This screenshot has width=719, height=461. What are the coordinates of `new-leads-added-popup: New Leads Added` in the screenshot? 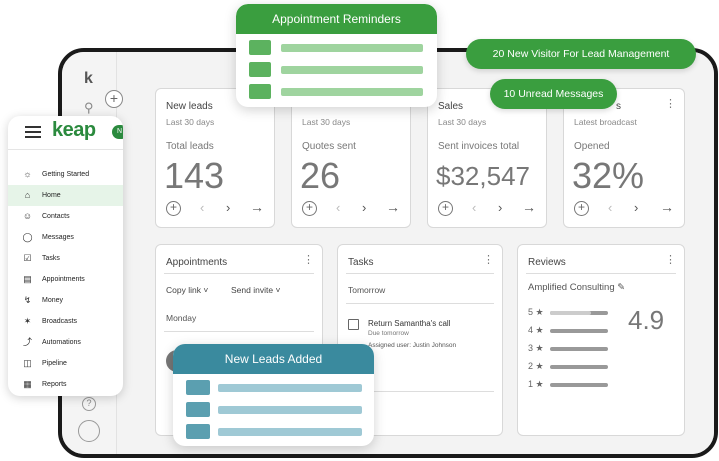 It's located at (273, 395).